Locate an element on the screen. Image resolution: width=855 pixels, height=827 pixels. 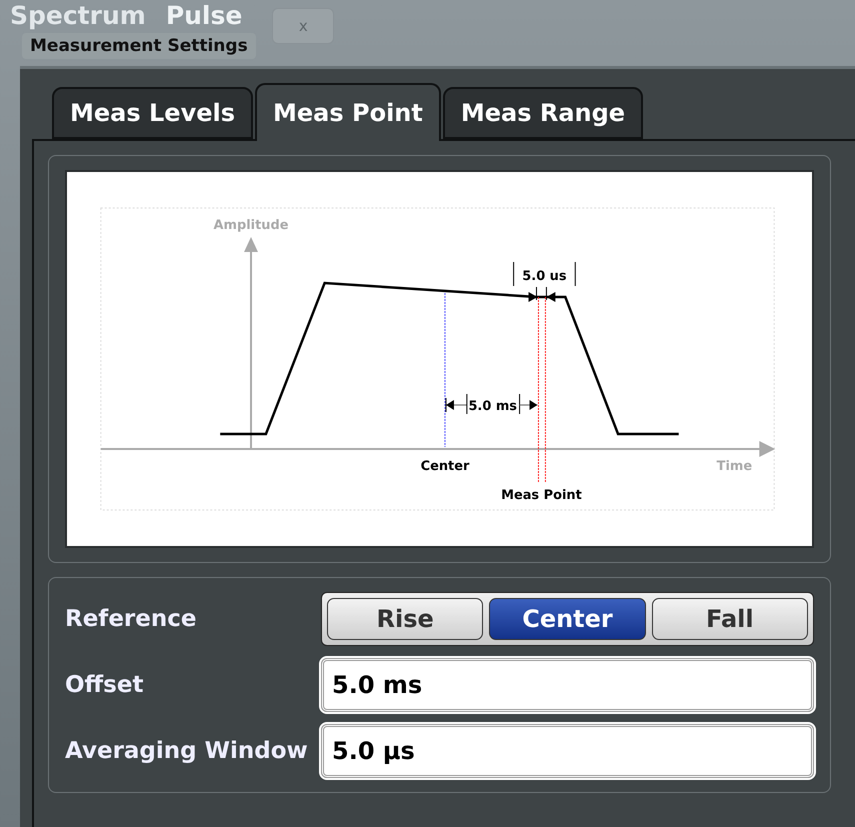
axis-label: Time is located at coordinates (734, 466).